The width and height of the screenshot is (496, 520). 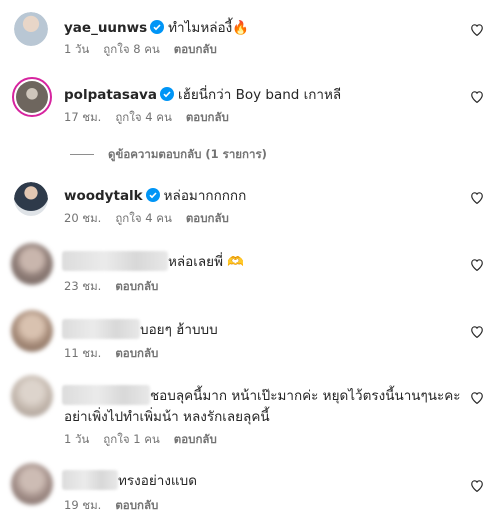 I want to click on comment-username: woodytalk, so click(x=103, y=196).